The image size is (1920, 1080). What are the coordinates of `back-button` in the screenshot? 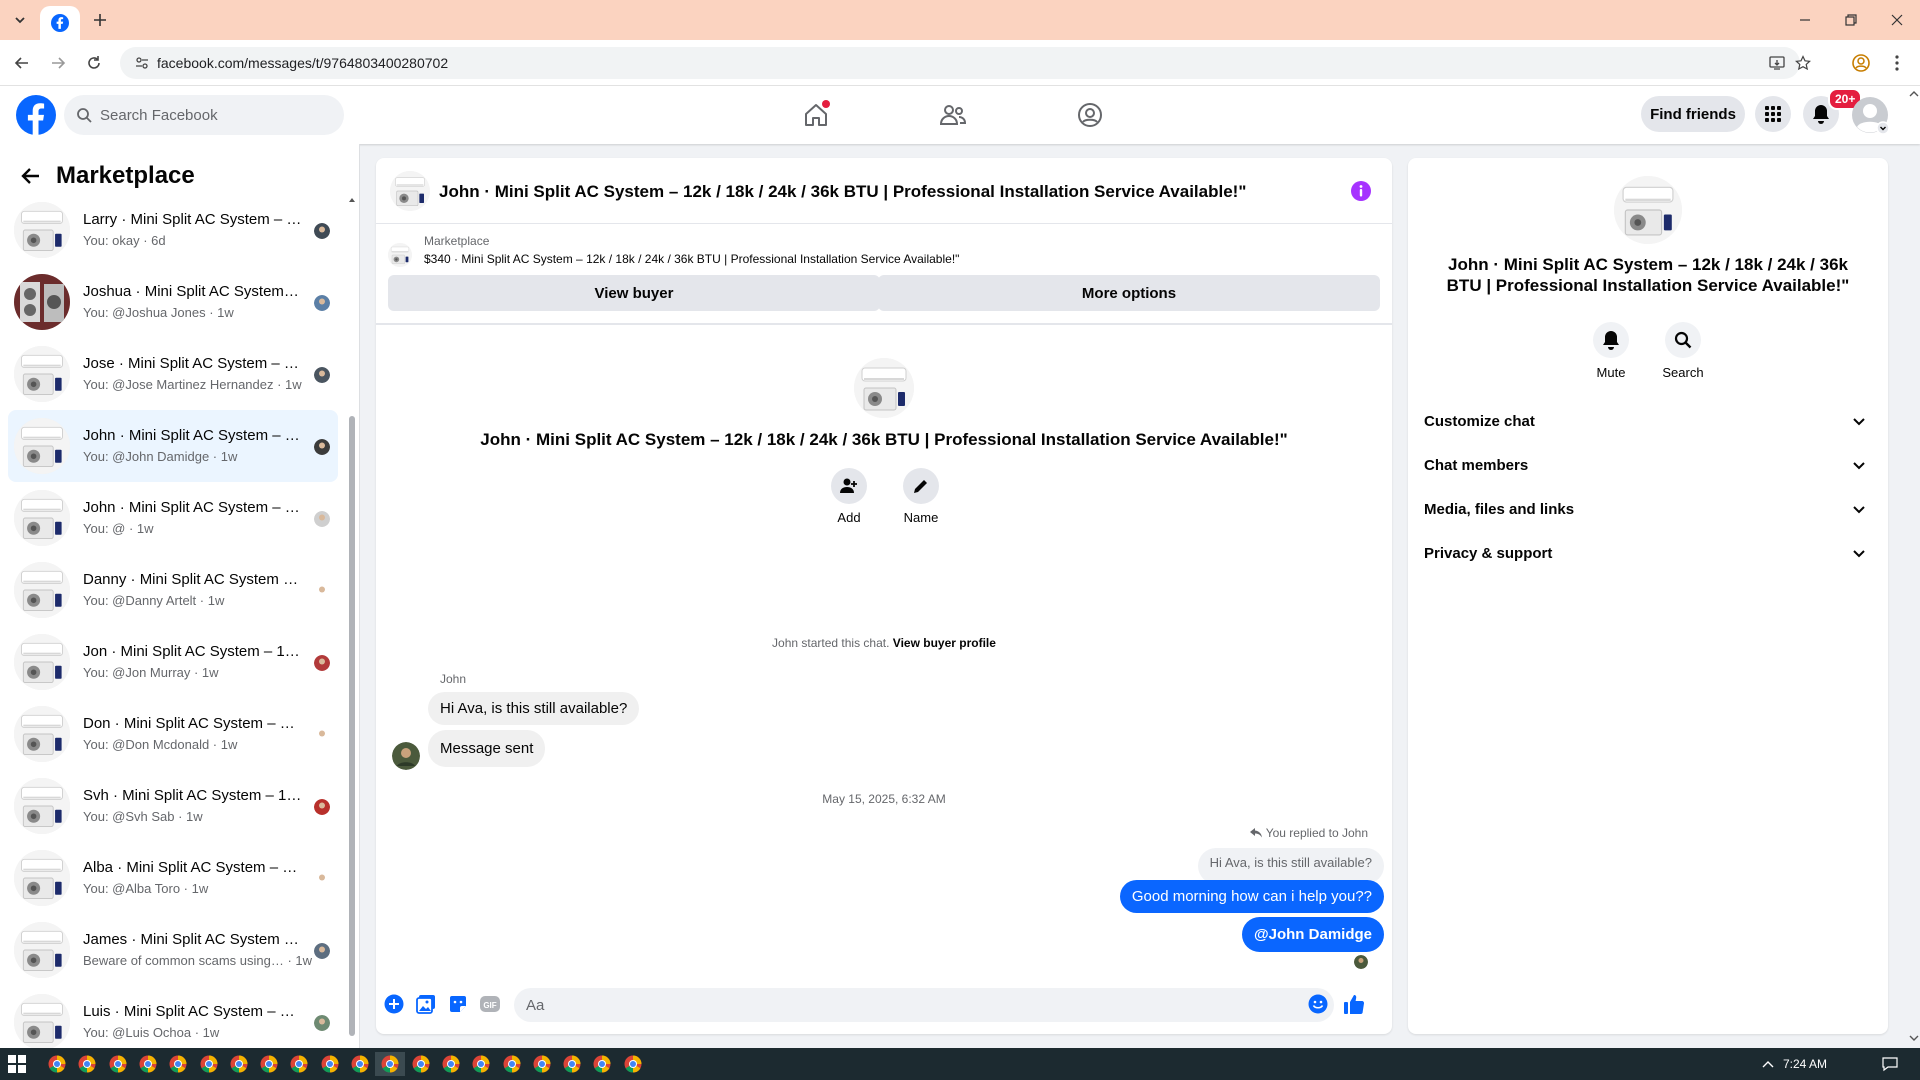 It's located at (22, 63).